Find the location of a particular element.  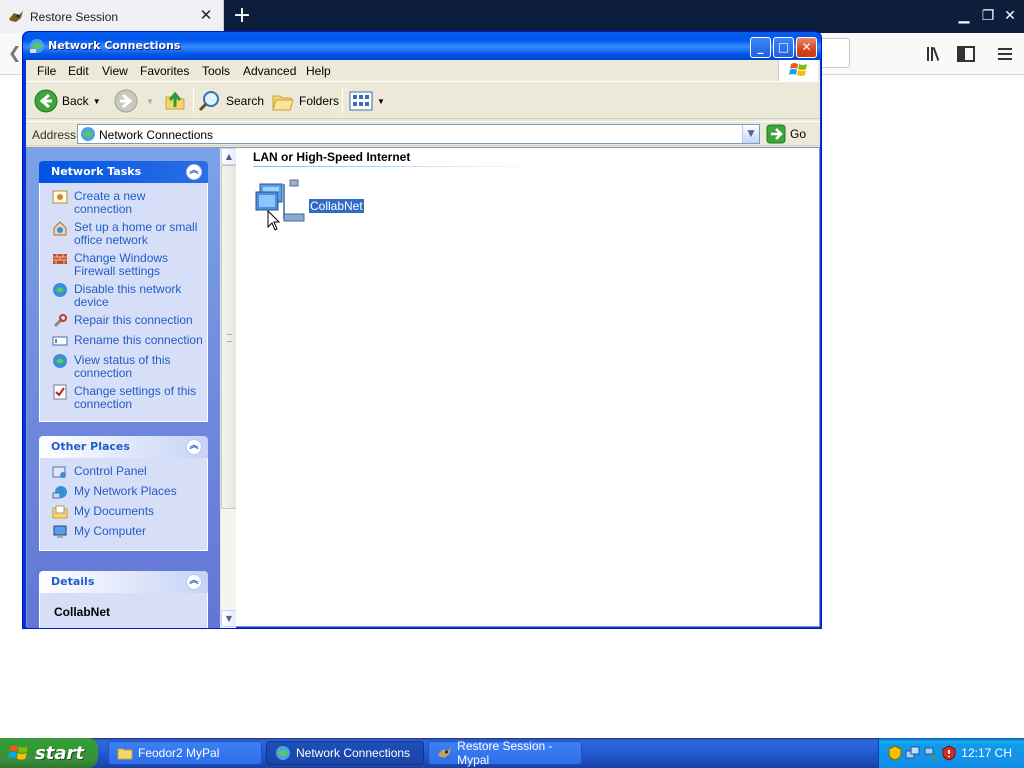

new-tab-button: + is located at coordinates (242, 16).